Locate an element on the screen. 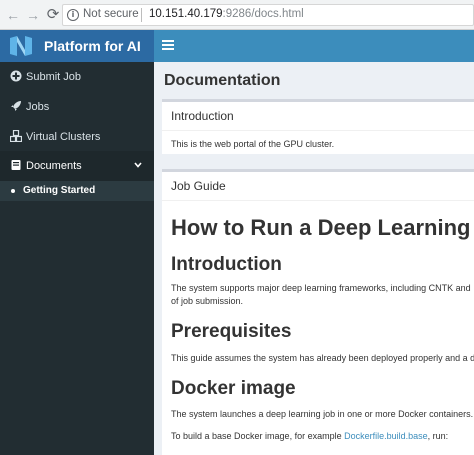 The image size is (474, 455). forward-arrow-icon: → is located at coordinates (33, 15).